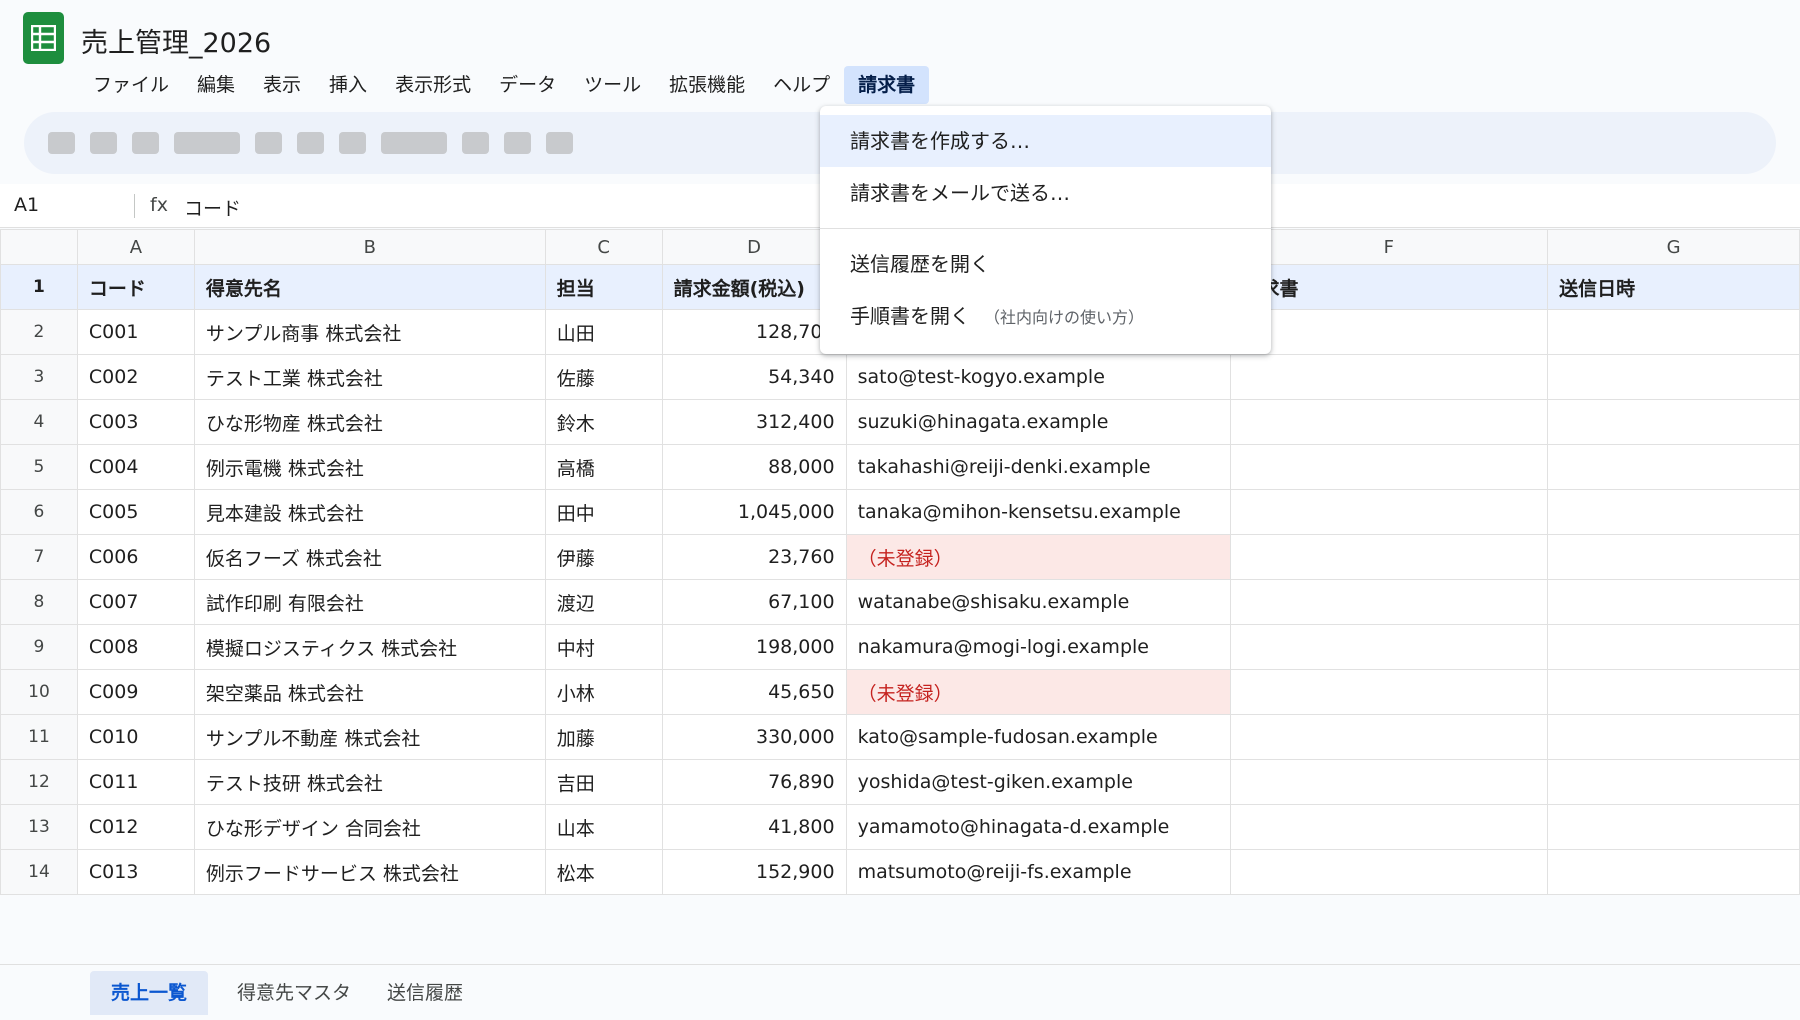 This screenshot has height=1020, width=1800. What do you see at coordinates (145, 143) in the screenshot?
I see `toolbar-print-button` at bounding box center [145, 143].